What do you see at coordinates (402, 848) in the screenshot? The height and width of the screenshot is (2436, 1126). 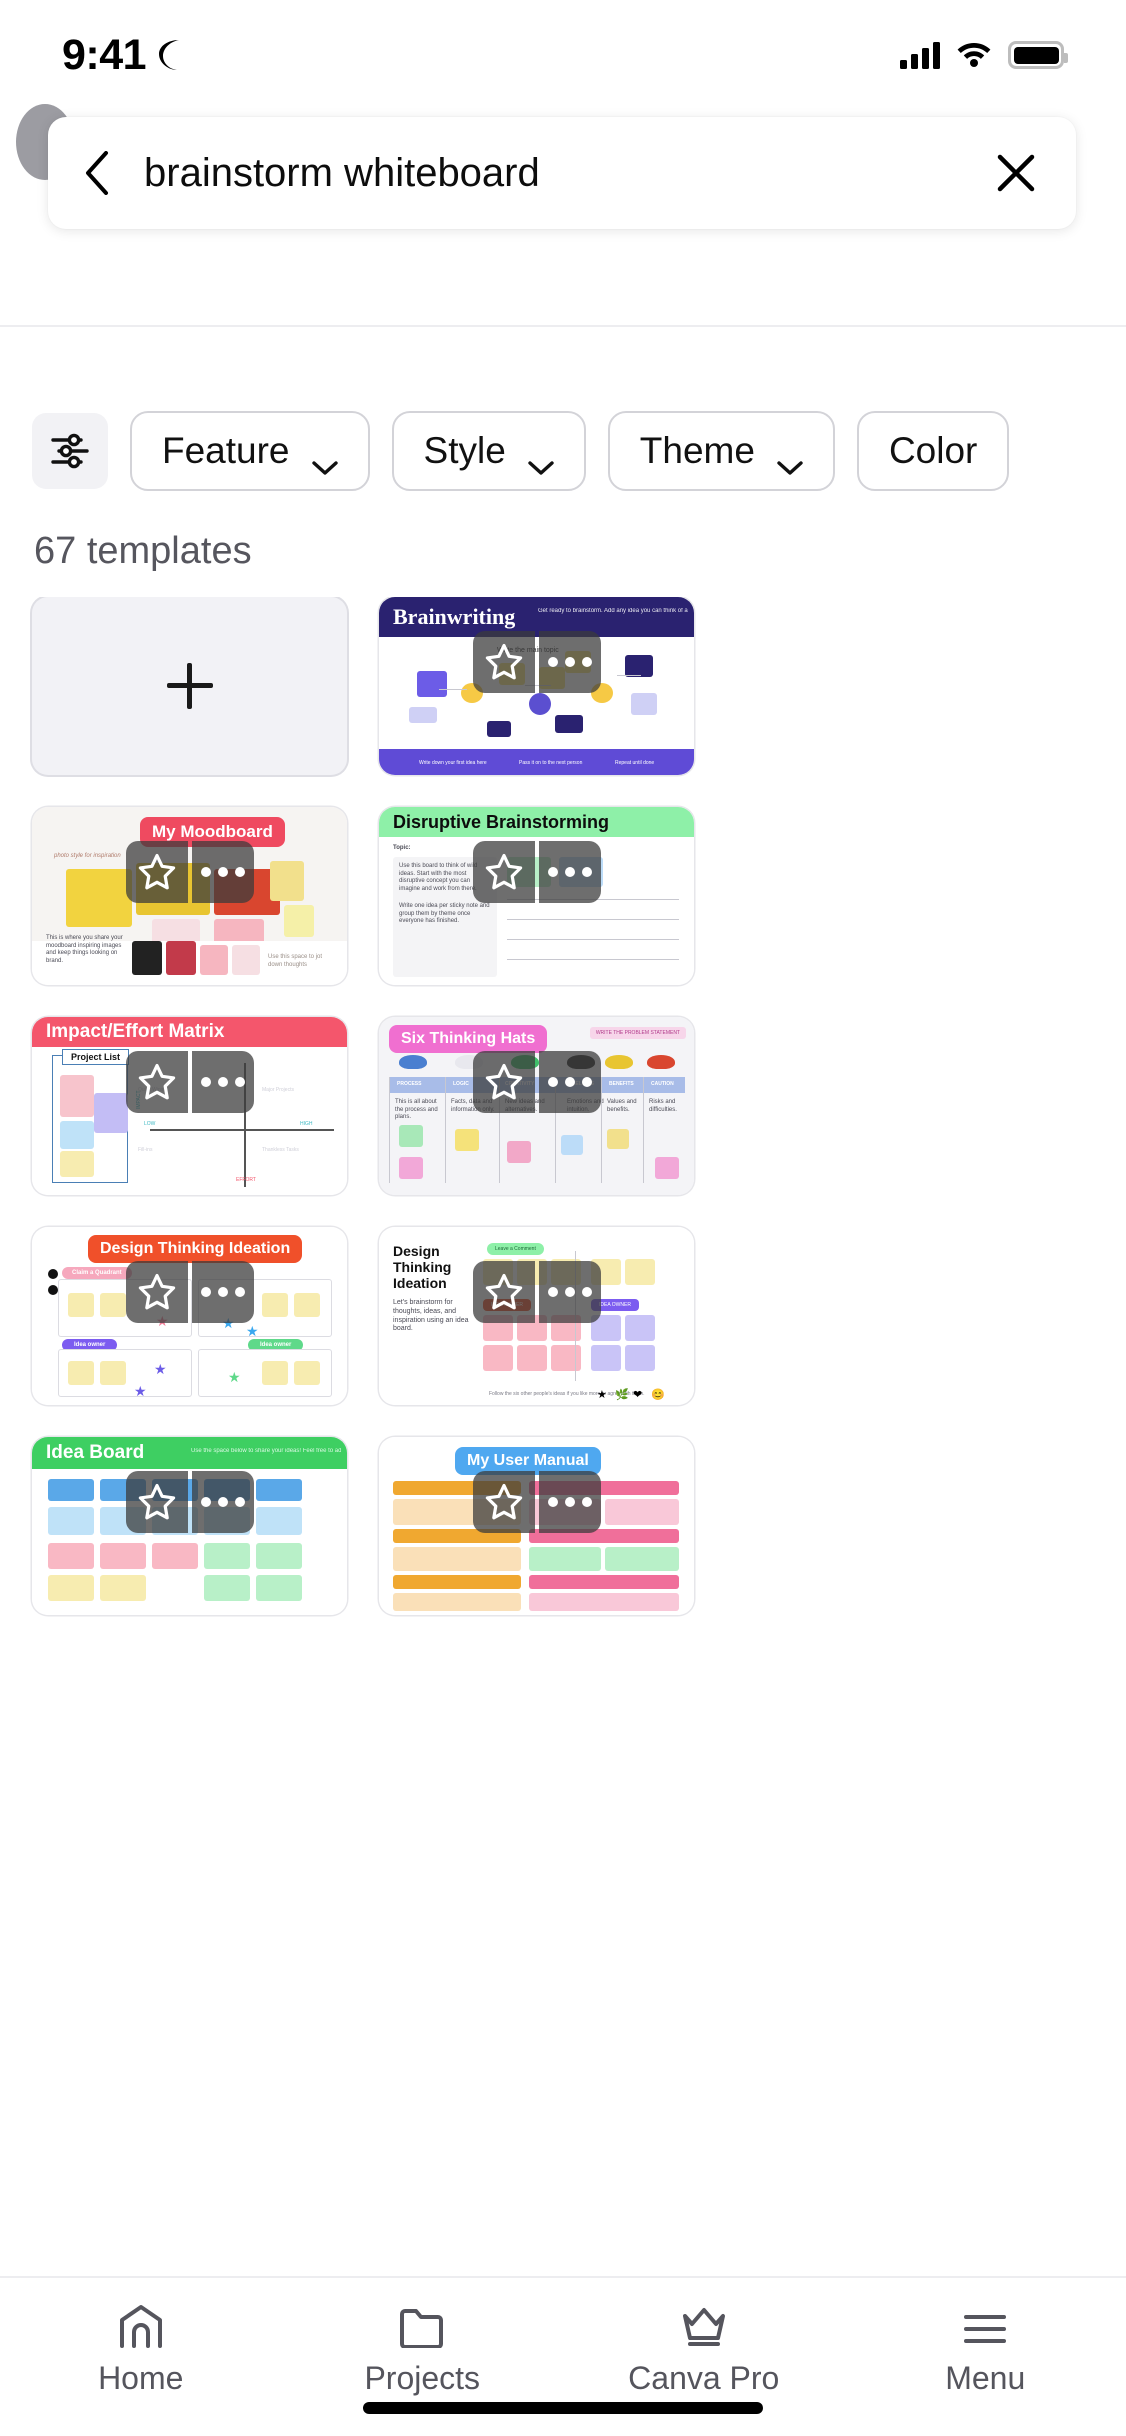 I see `template-column-label: Topic:` at bounding box center [402, 848].